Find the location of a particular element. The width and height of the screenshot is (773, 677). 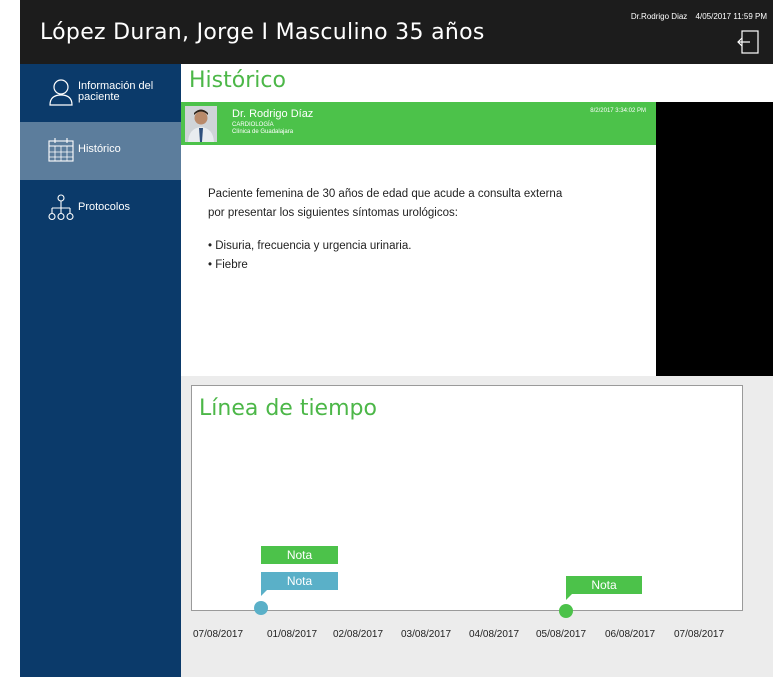

sidebar-item-historico: Histórico is located at coordinates (100, 151).